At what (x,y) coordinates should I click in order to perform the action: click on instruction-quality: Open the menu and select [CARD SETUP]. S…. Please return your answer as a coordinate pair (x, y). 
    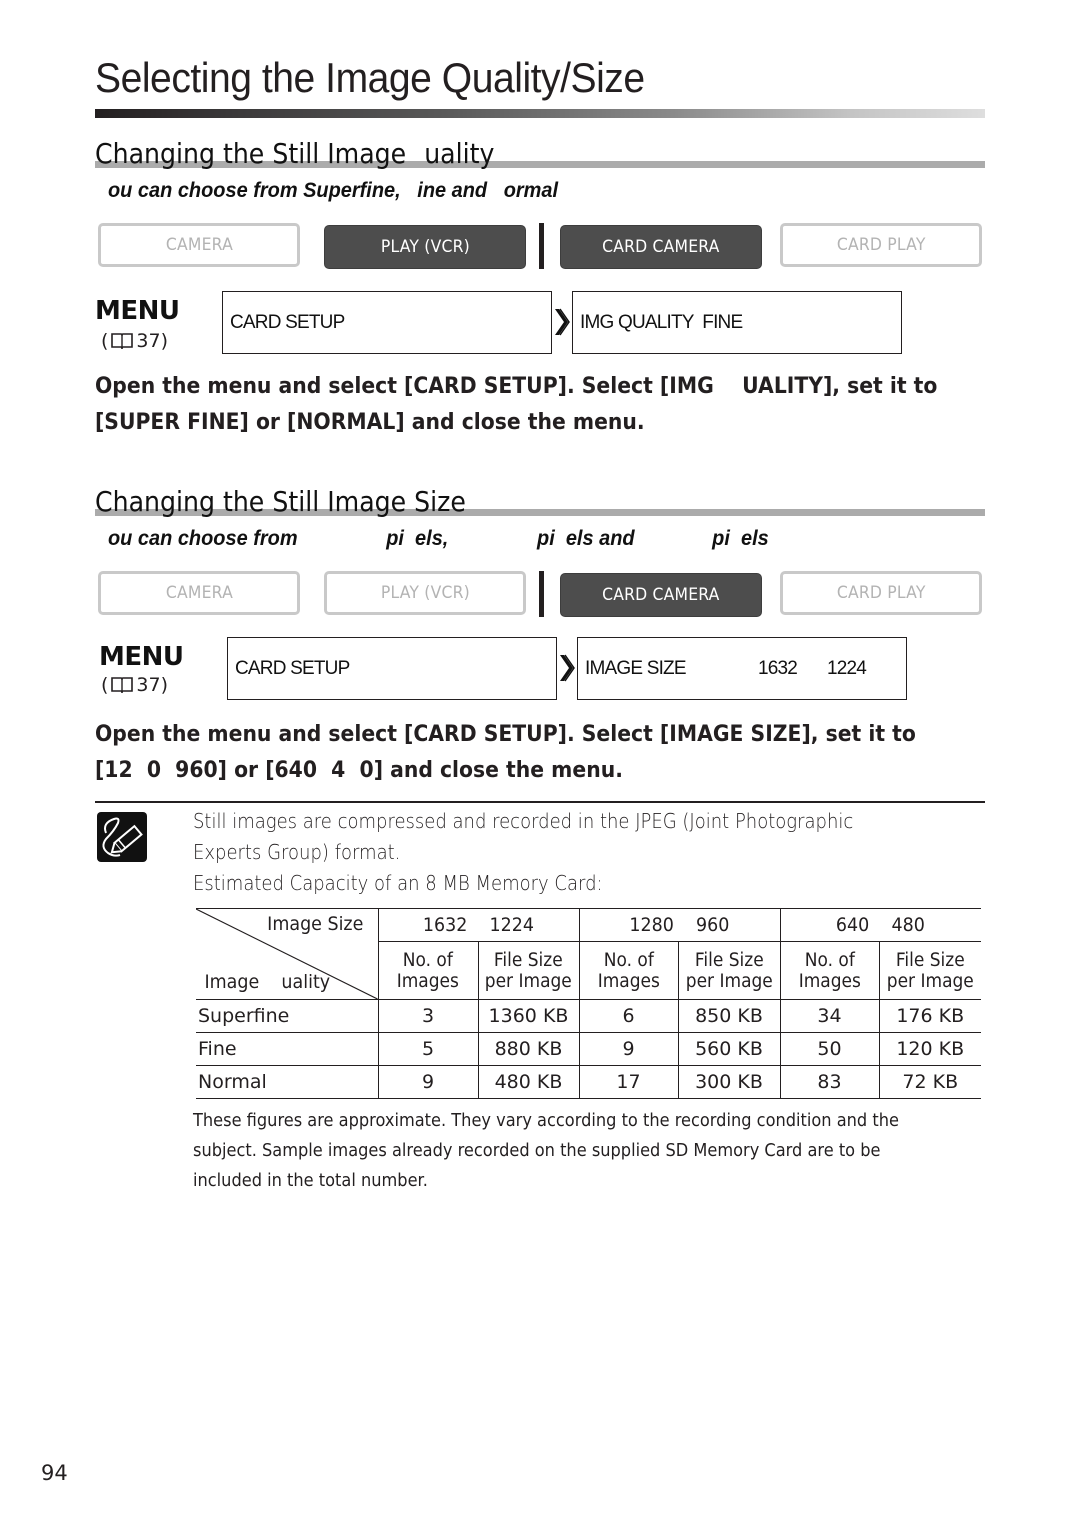
    Looking at the image, I should click on (516, 404).